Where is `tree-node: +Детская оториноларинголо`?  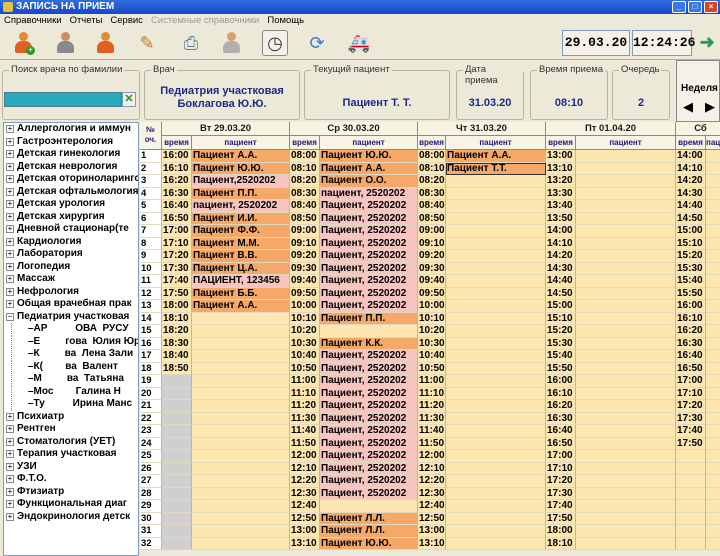
tree-node: +Детская оториноларинголо is located at coordinates (71, 179).